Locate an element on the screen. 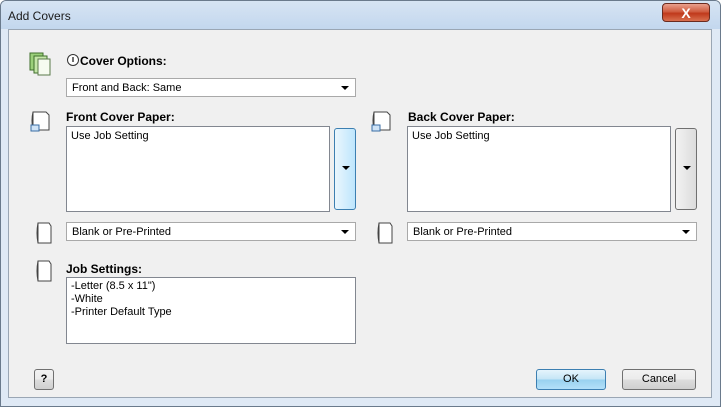 The height and width of the screenshot is (407, 721). back-cover-paper-dropdown-button is located at coordinates (686, 169).